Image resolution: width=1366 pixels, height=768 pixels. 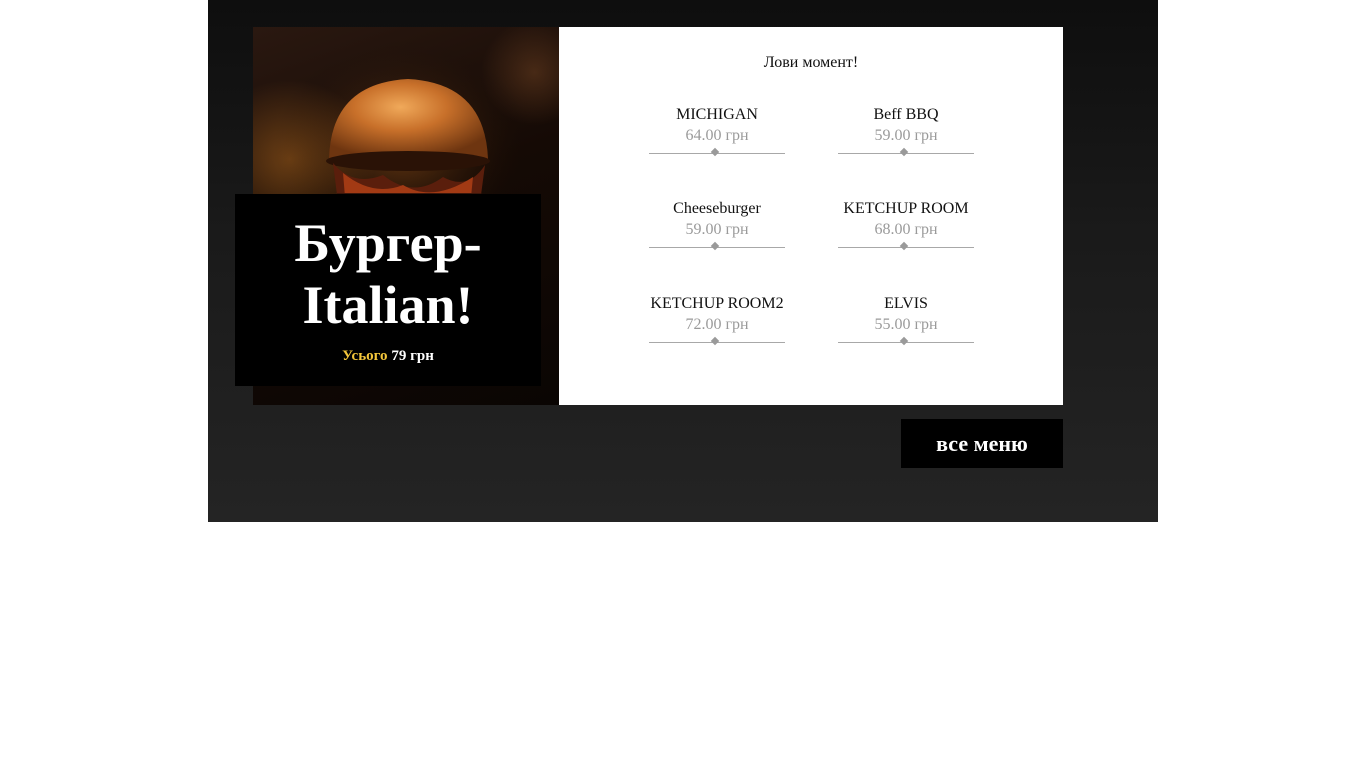 I want to click on menu-item: Cheeseburger 59.00 грн, so click(x=717, y=225).